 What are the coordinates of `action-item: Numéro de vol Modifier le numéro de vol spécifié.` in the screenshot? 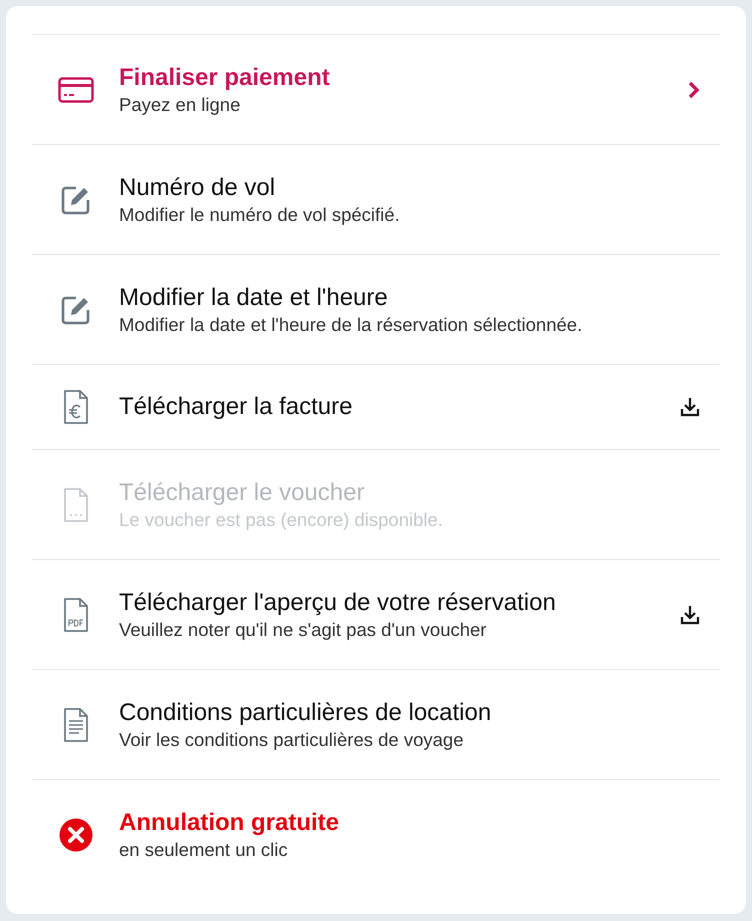 It's located at (376, 200).